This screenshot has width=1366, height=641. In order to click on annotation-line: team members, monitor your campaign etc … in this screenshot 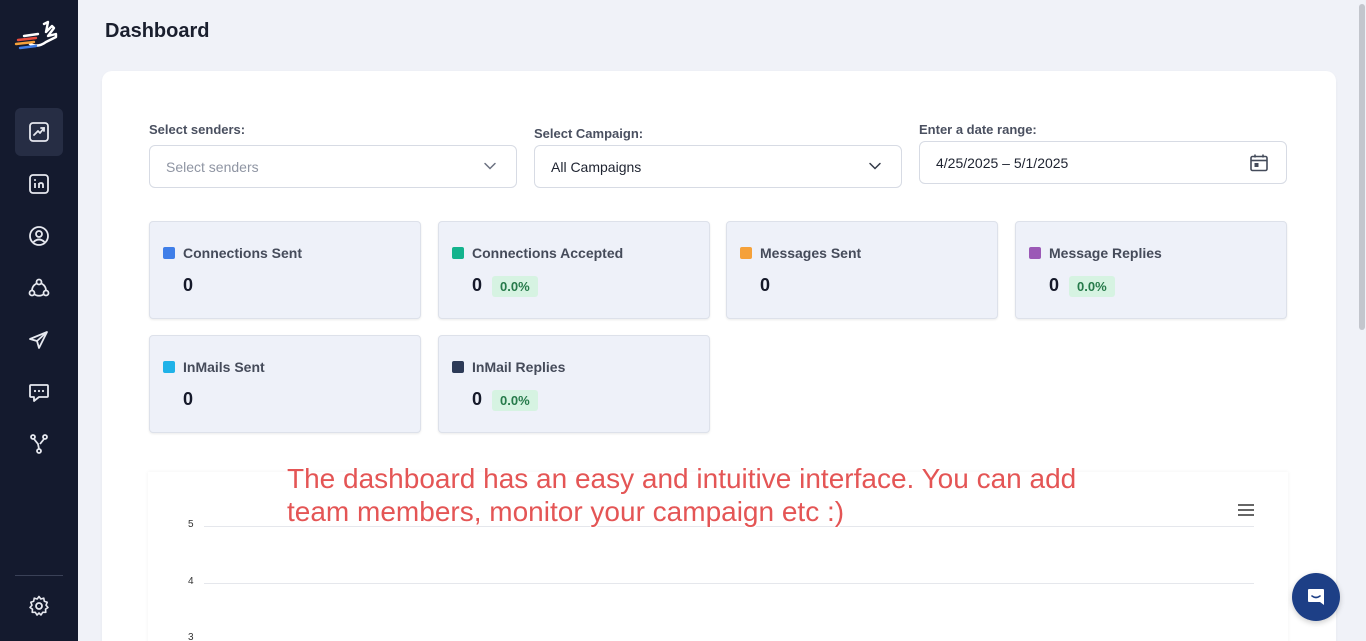, I will do `click(566, 511)`.